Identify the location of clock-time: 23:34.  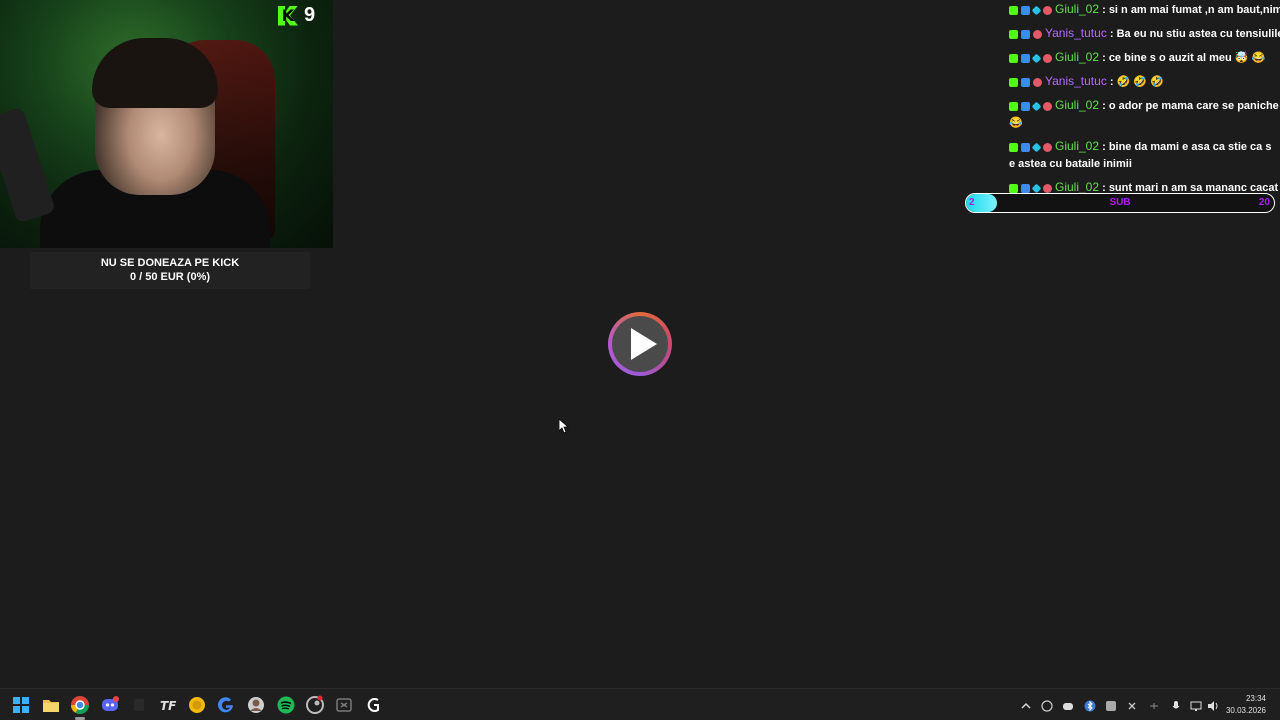
(1255, 698).